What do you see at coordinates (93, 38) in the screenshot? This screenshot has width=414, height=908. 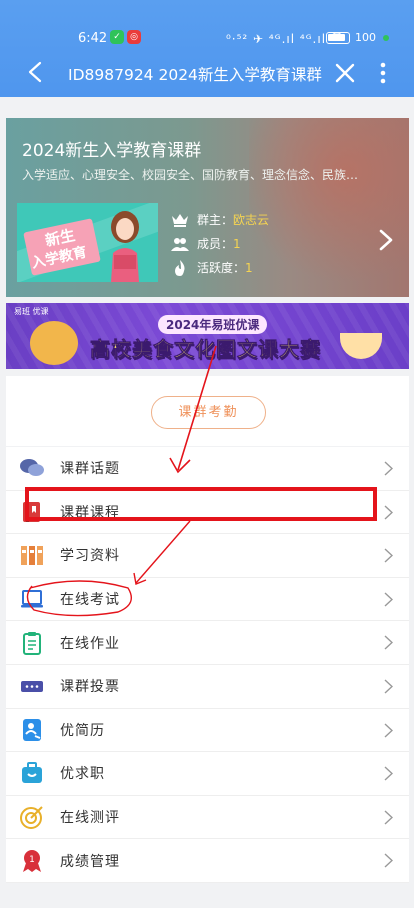 I see `status-time: 6:42` at bounding box center [93, 38].